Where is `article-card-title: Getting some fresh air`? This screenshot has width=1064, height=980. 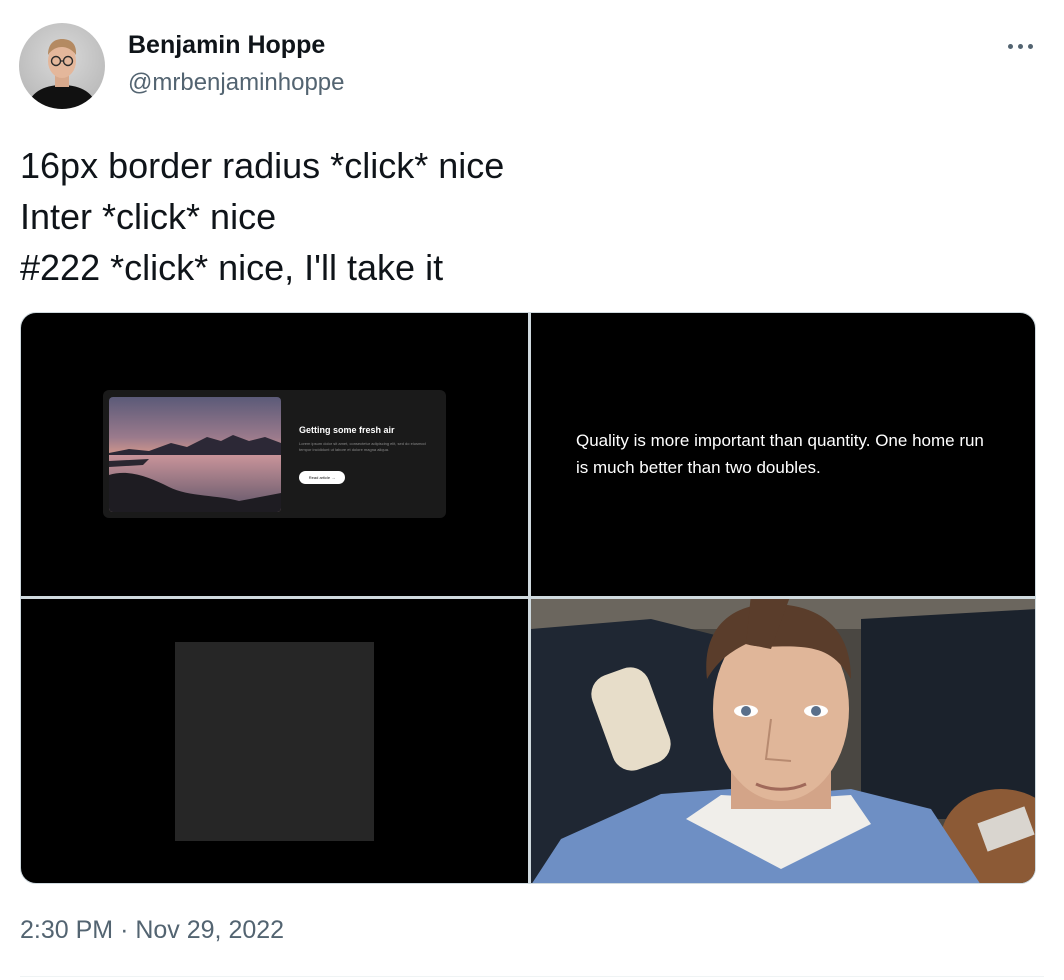 article-card-title: Getting some fresh air is located at coordinates (347, 430).